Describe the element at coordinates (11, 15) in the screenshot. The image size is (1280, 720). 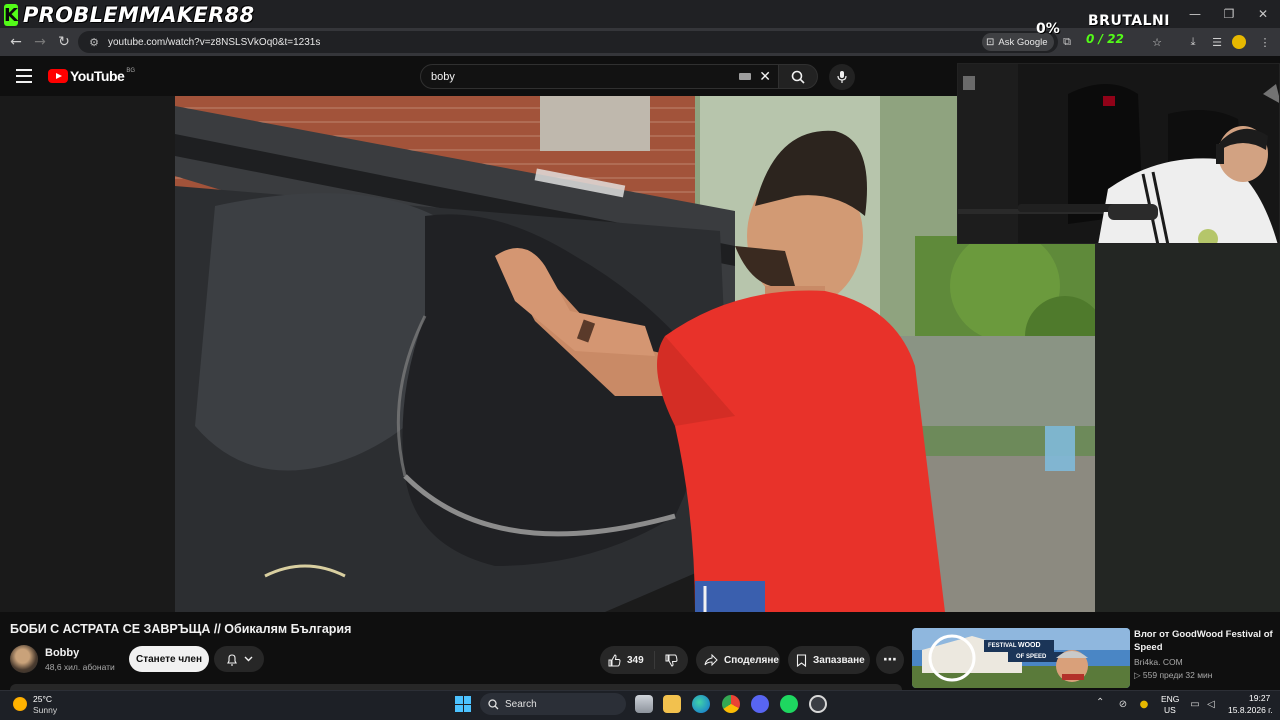
I see `kick-logo-icon: K` at that location.